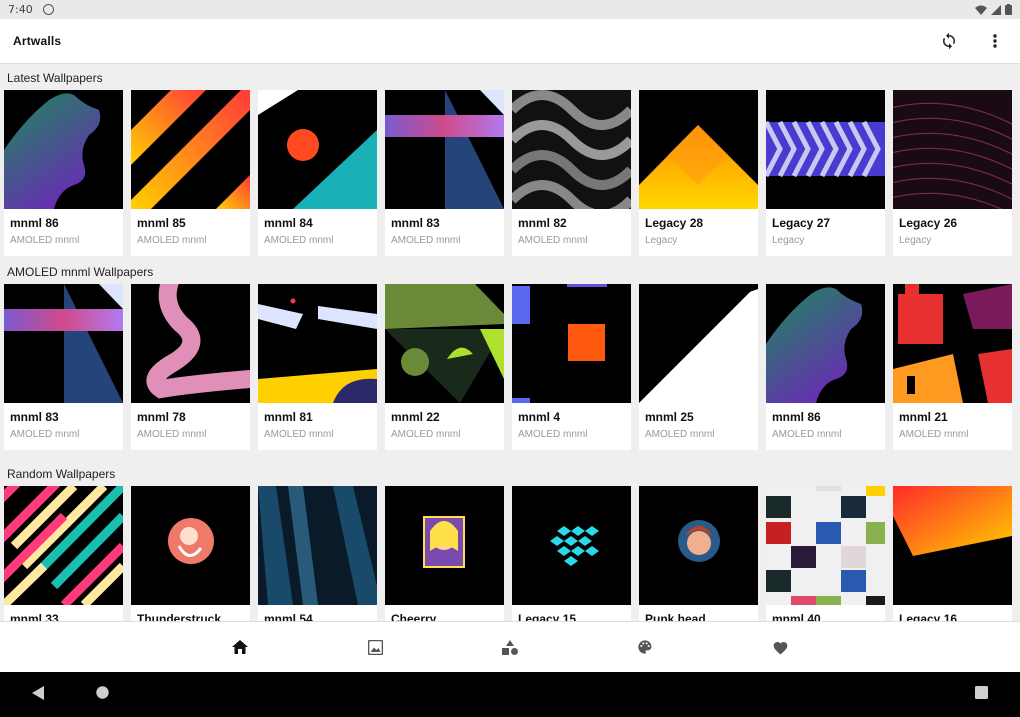 The width and height of the screenshot is (1020, 717). Describe the element at coordinates (571, 367) in the screenshot. I see `wallpaper-card: mnml 4 AMOLED mnml` at that location.